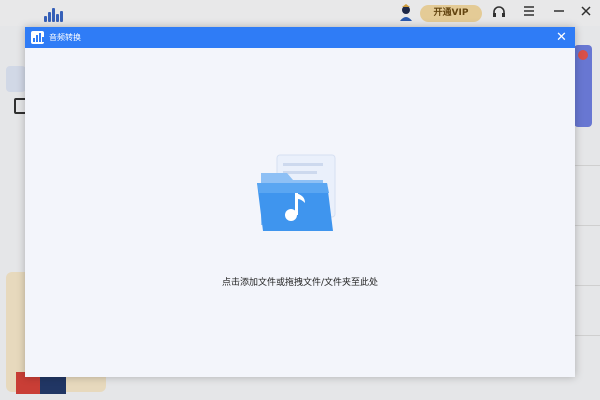 This screenshot has width=600, height=400. Describe the element at coordinates (298, 193) in the screenshot. I see `audio-folder-icon` at that location.